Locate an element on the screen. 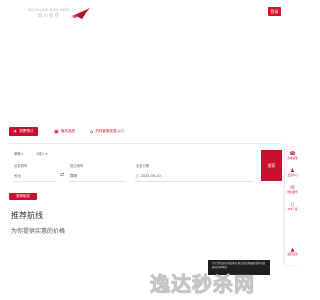  sidebar-item-wechat: ✉ 微信服务 is located at coordinates (292, 189).